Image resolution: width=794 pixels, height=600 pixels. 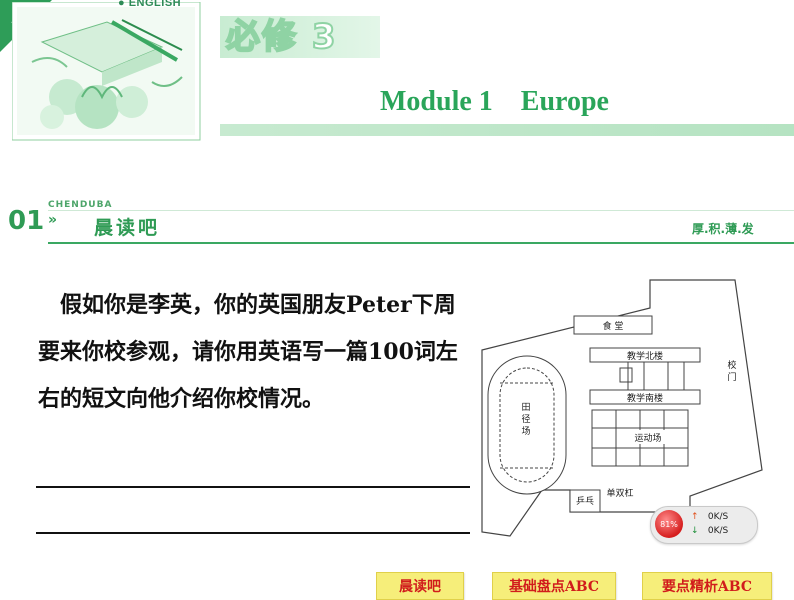 What do you see at coordinates (421, 243) in the screenshot?
I see `section-divider` at bounding box center [421, 243].